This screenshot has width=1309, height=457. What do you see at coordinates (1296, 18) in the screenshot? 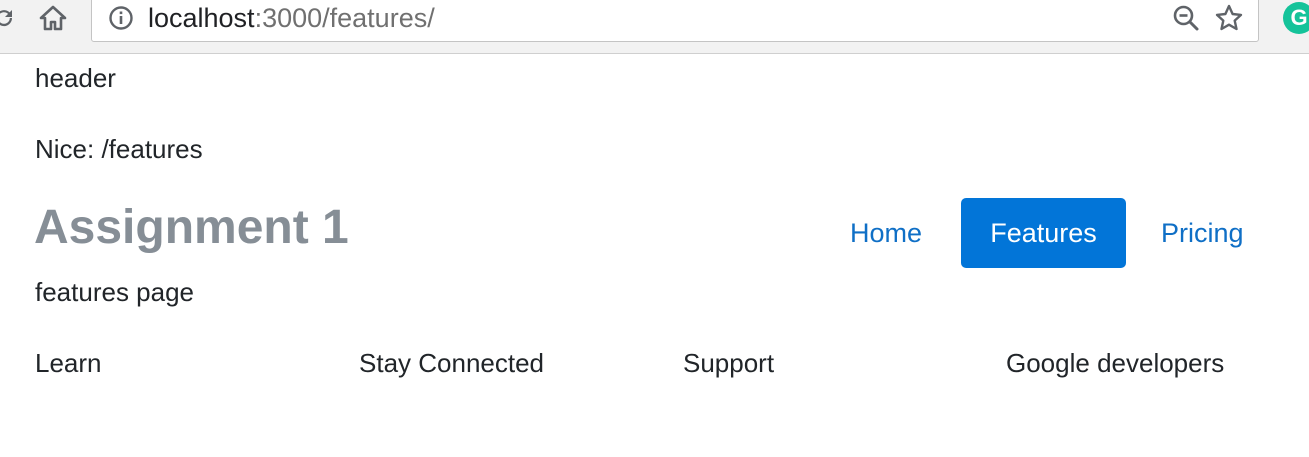
I see `grammarly-icon: G` at bounding box center [1296, 18].